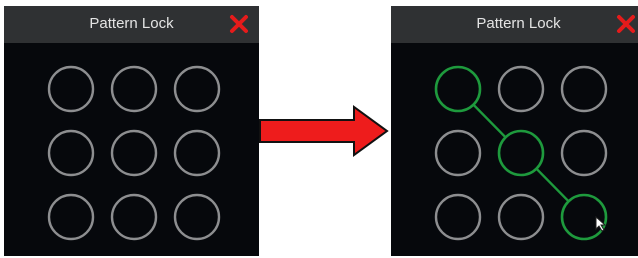  Describe the element at coordinates (324, 131) in the screenshot. I see `right-arrow-icon` at that location.